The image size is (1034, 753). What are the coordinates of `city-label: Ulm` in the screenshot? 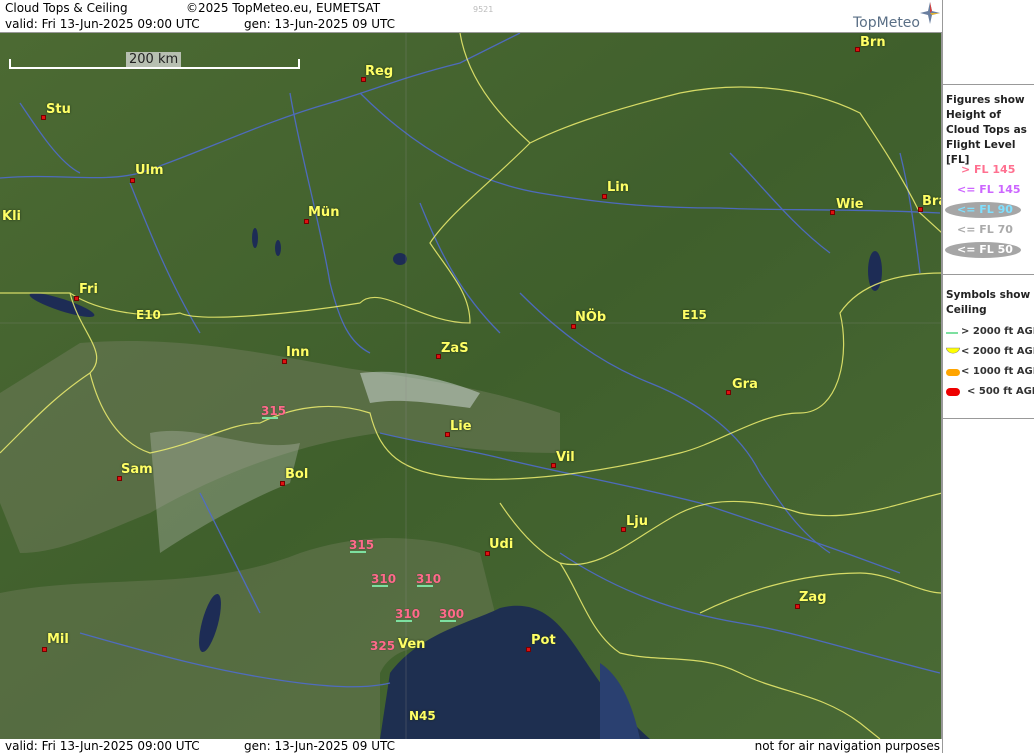 It's located at (149, 170).